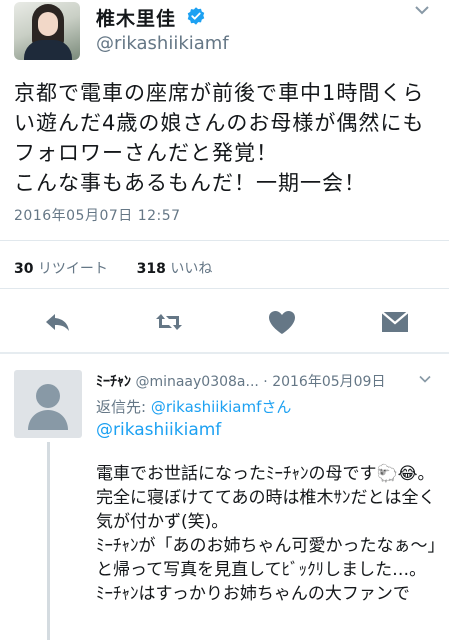  I want to click on thread-line, so click(48, 541).